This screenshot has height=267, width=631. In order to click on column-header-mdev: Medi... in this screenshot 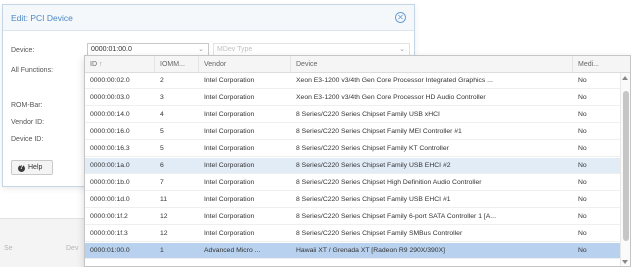, I will do `click(601, 64)`.